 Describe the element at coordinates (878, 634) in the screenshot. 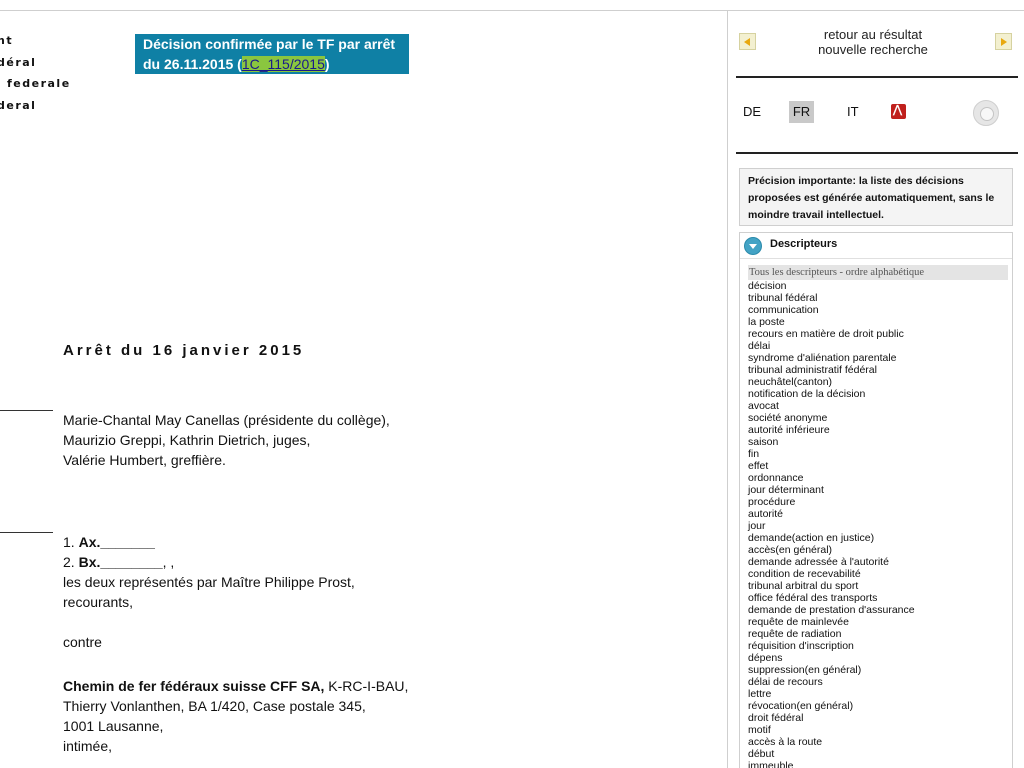

I see `descriptor-item: requête de radiation` at that location.